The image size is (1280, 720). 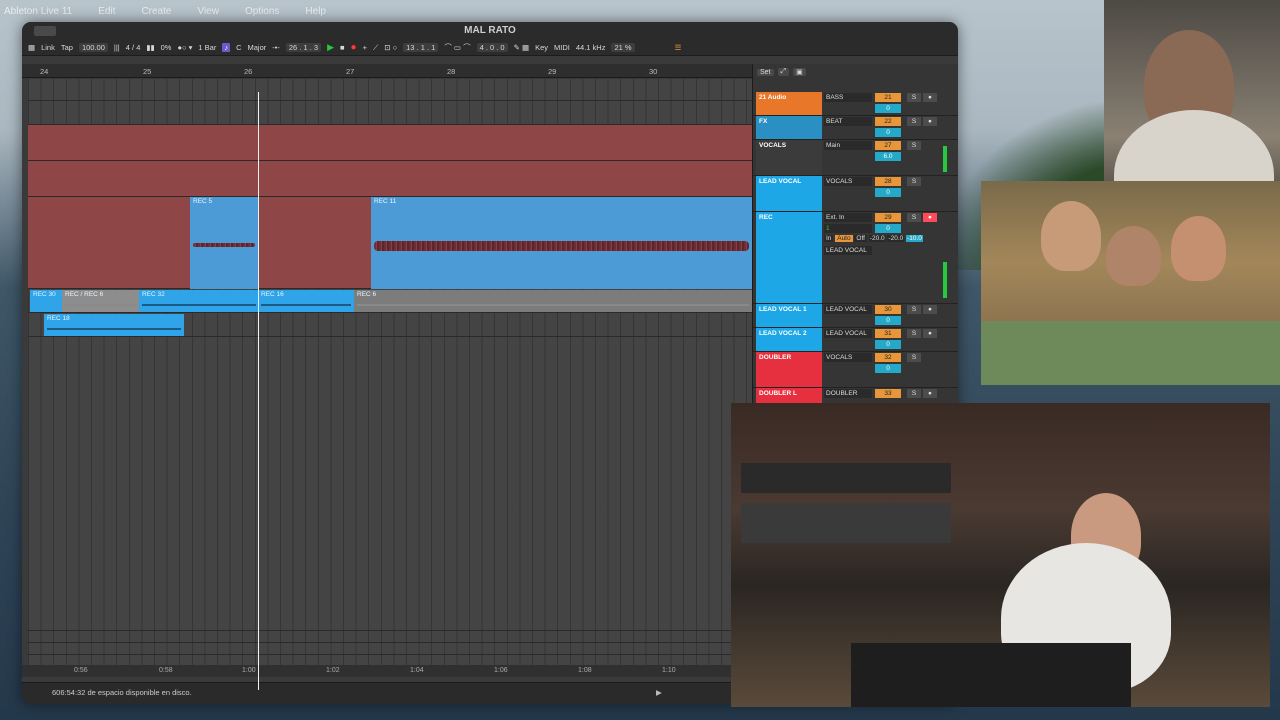 What do you see at coordinates (45, 31) in the screenshot?
I see `window-button` at bounding box center [45, 31].